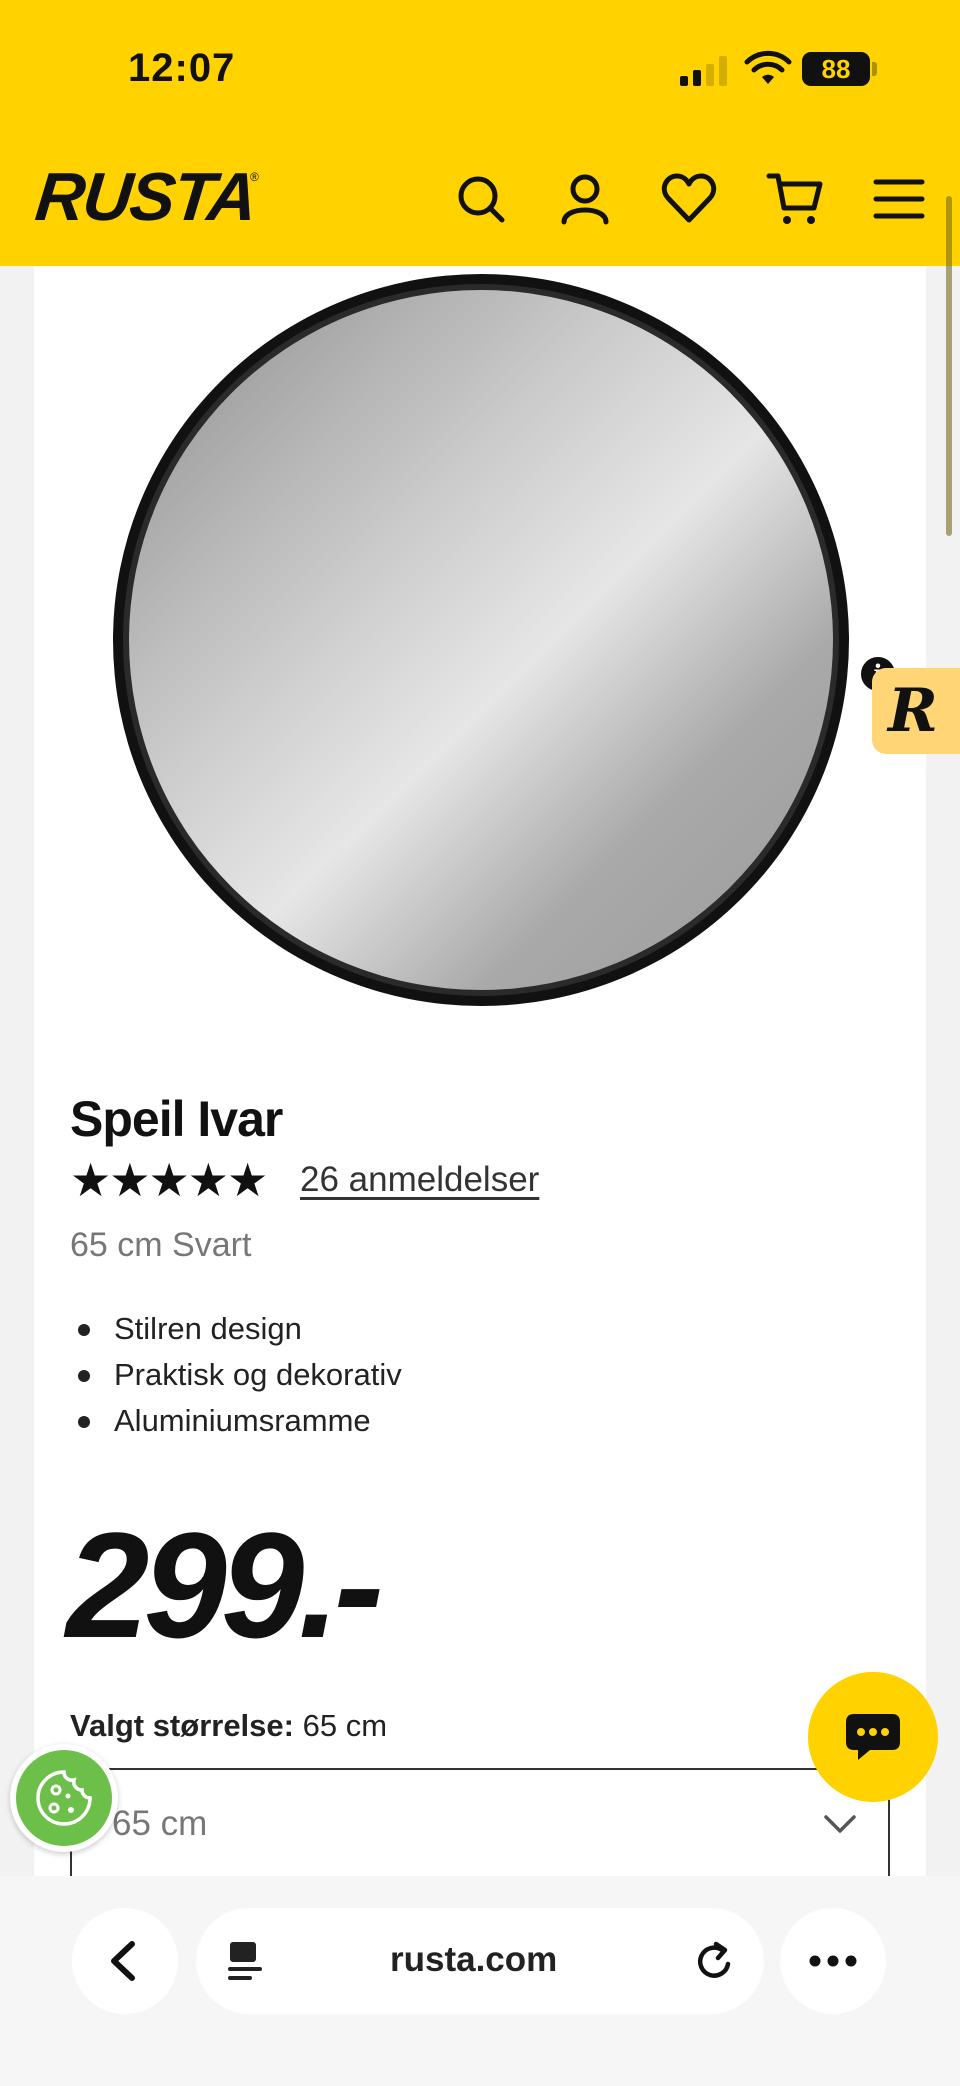 This screenshot has height=2086, width=960. I want to click on feature-item: Aluminiumsramme, so click(236, 1421).